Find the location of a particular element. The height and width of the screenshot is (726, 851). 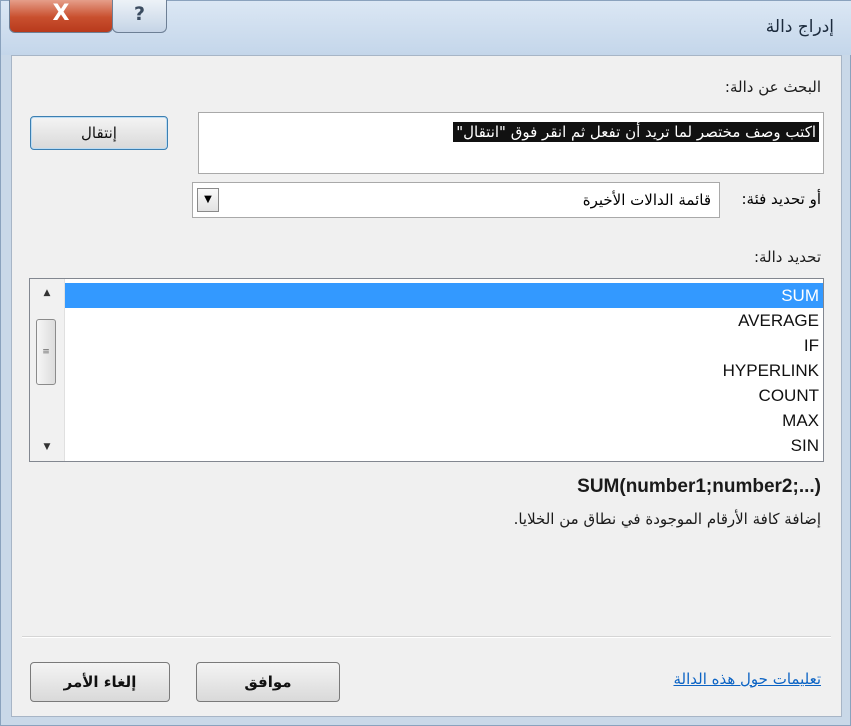

list-item: SUM is located at coordinates (444, 295).